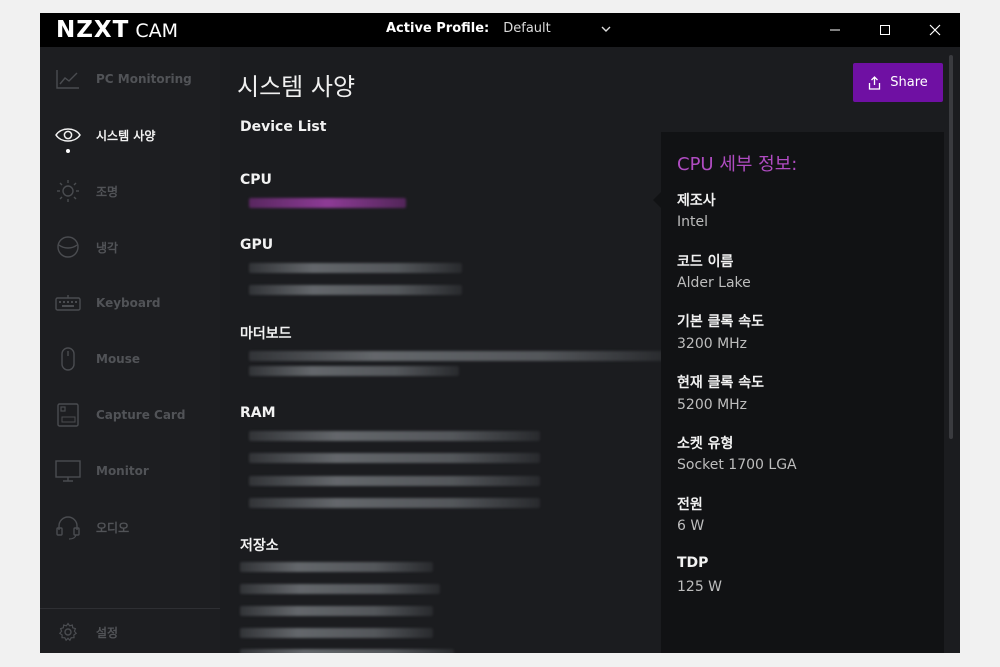 The width and height of the screenshot is (1000, 667). What do you see at coordinates (438, 28) in the screenshot?
I see `profile-label: Active Profile:` at bounding box center [438, 28].